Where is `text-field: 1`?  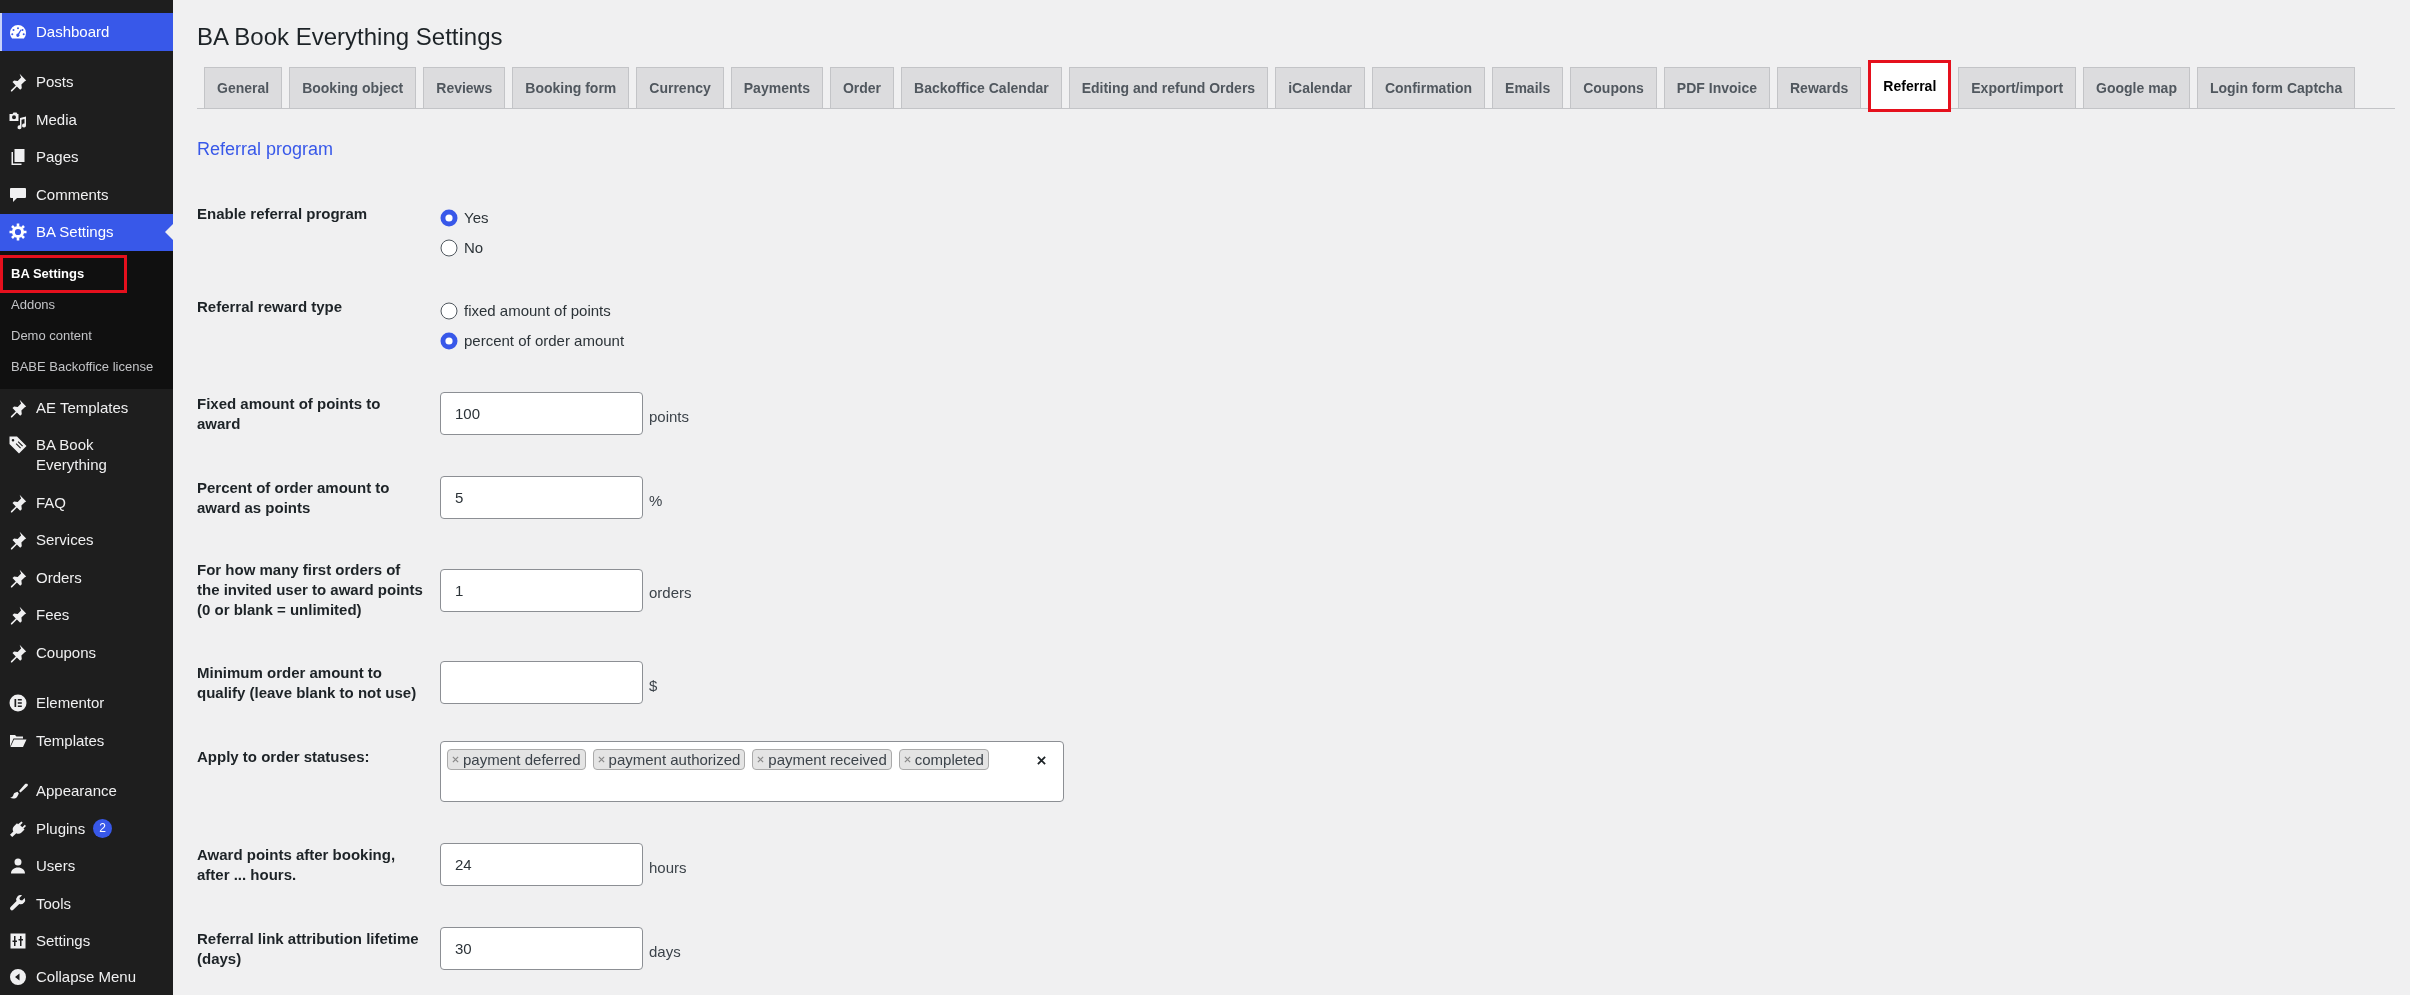
text-field: 1 is located at coordinates (541, 590).